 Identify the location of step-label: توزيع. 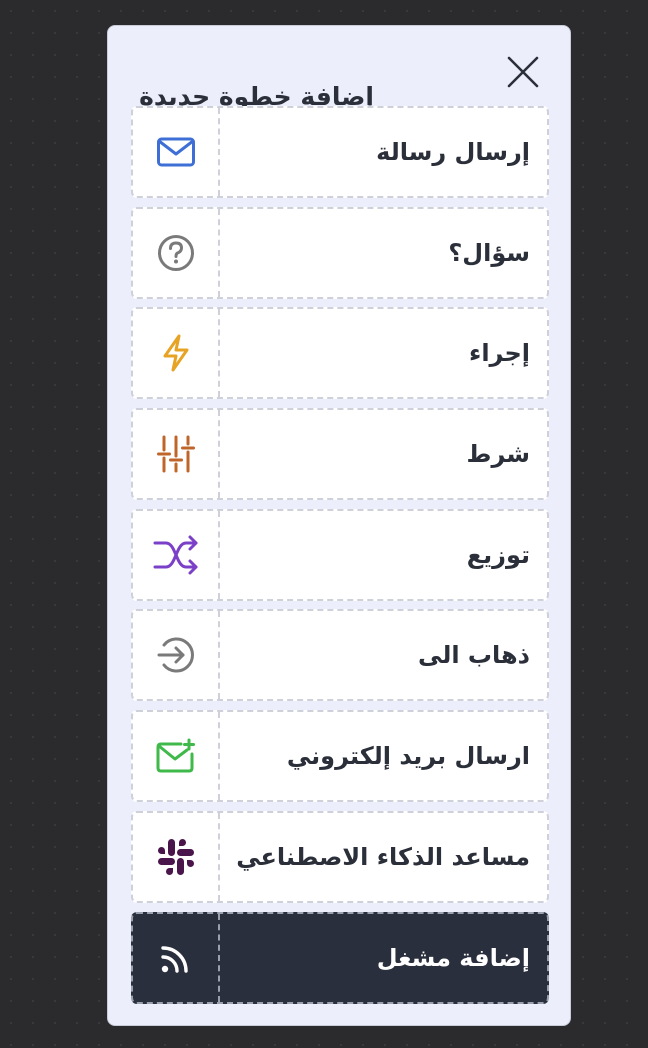
(498, 555).